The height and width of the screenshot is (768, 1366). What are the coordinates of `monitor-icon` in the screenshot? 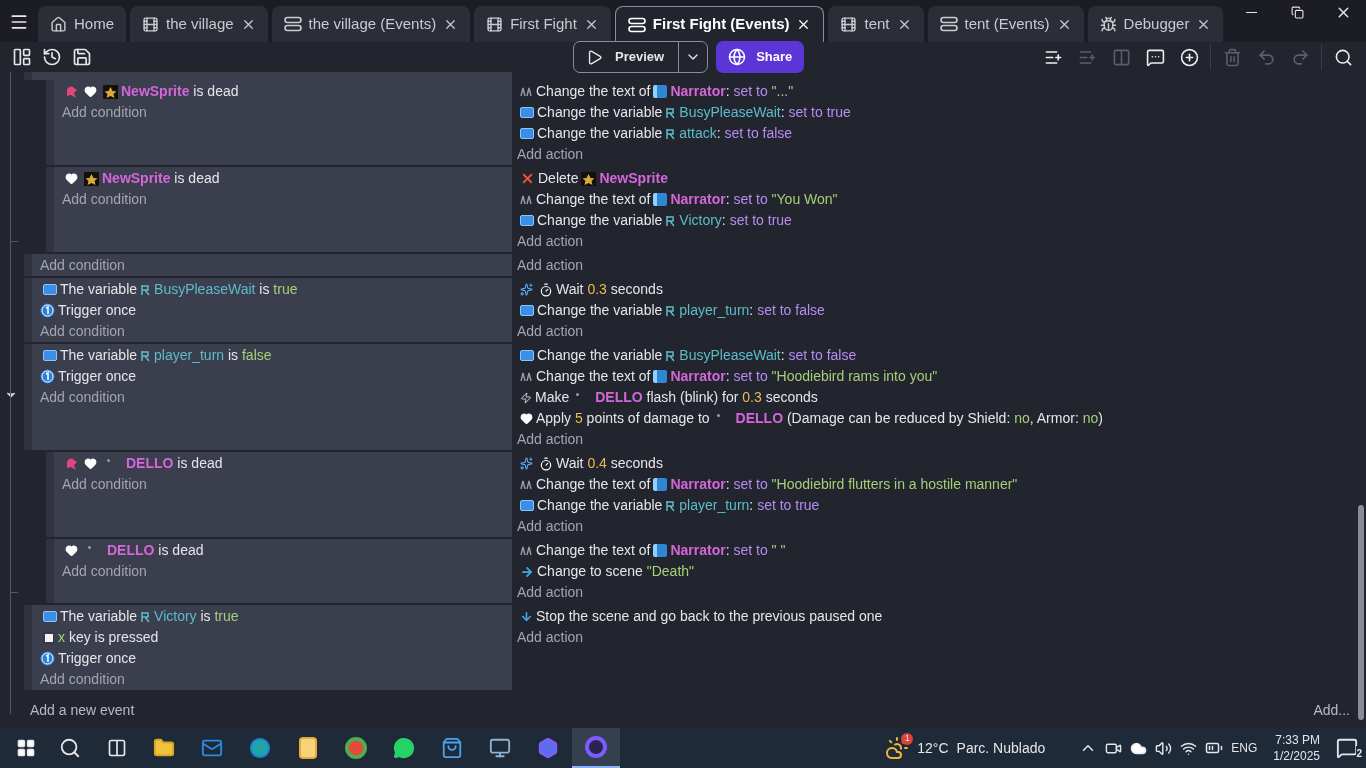 It's located at (500, 748).